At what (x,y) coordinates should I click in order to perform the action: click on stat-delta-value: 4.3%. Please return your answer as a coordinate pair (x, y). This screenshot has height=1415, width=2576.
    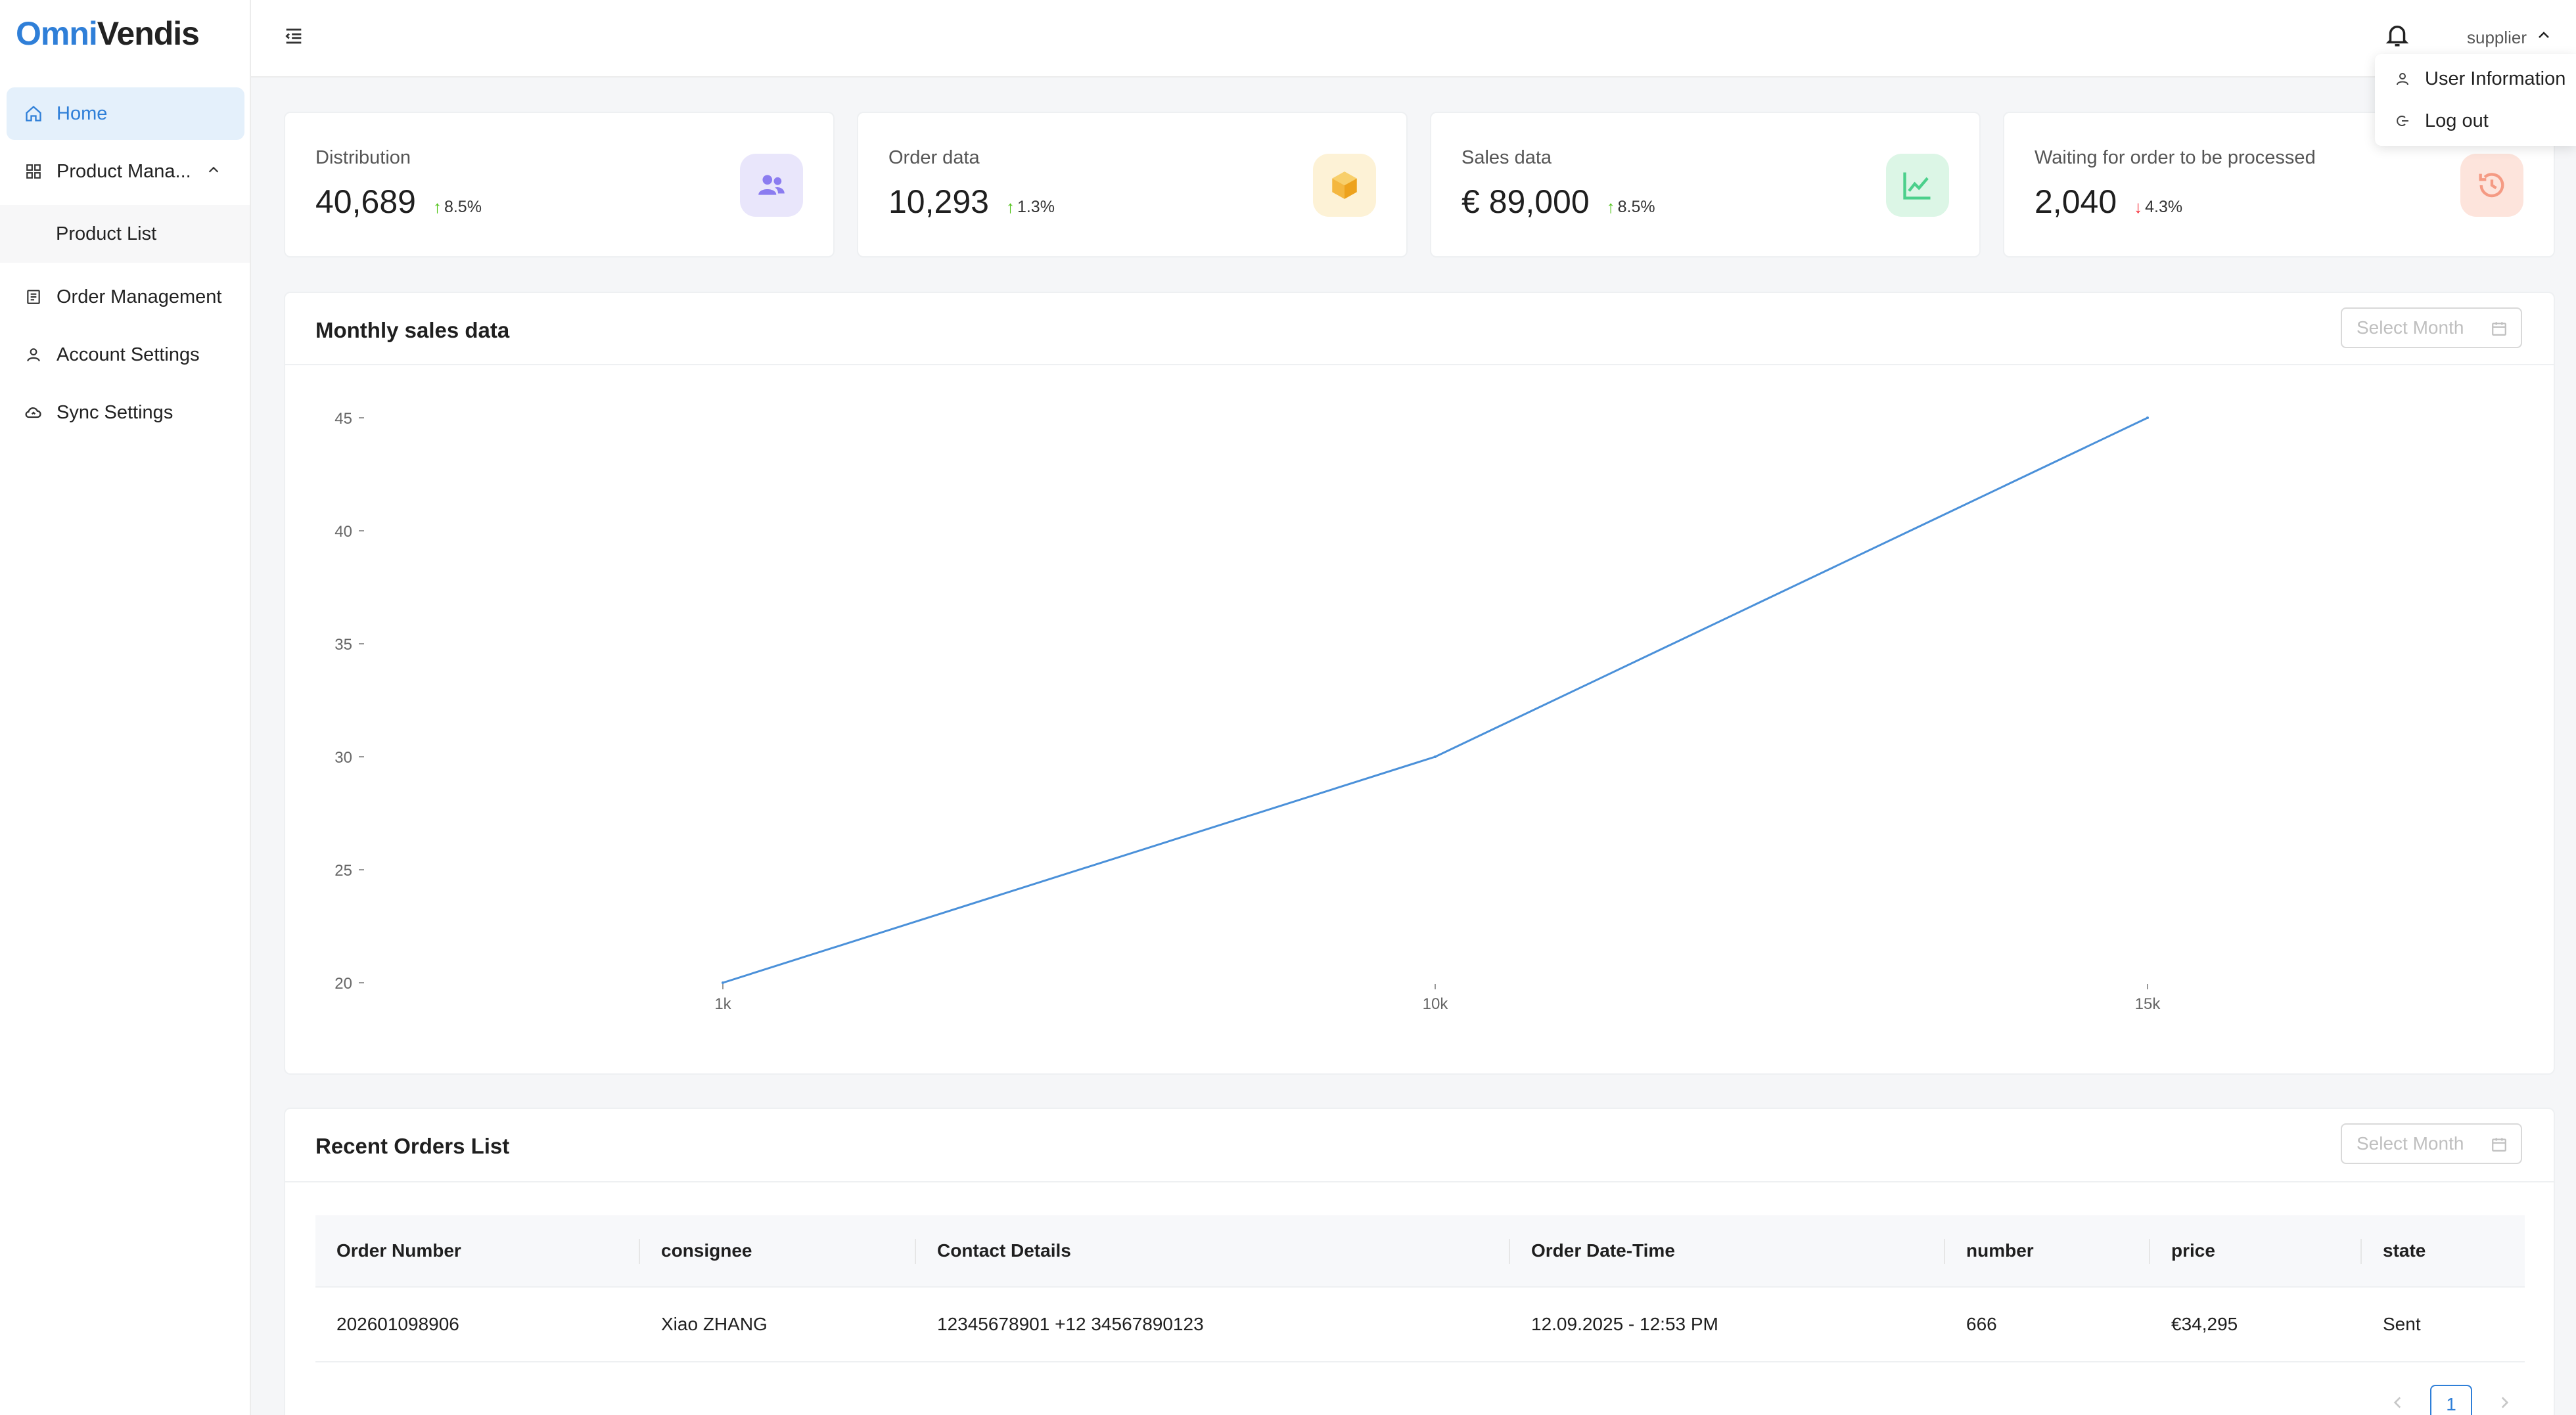
    Looking at the image, I should click on (2164, 207).